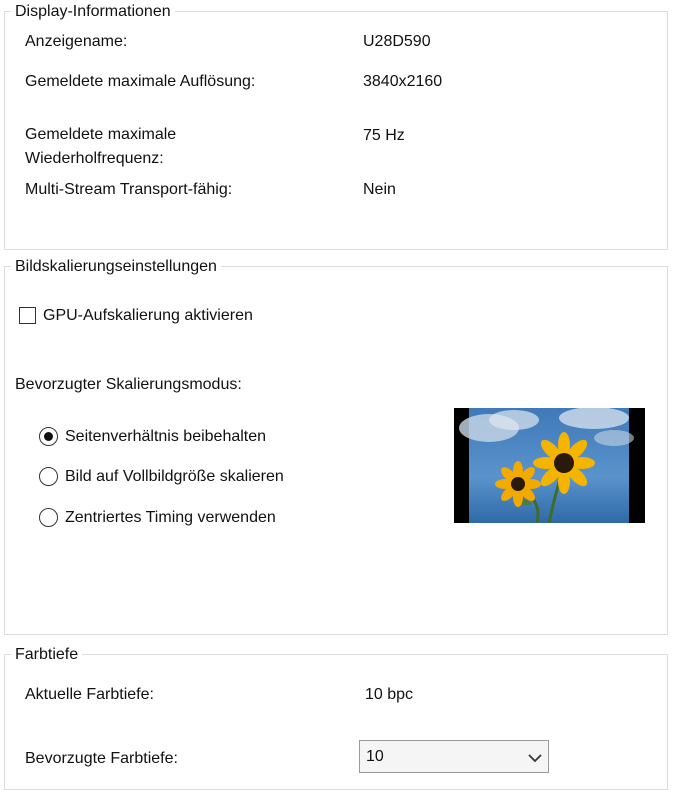  What do you see at coordinates (375, 756) in the screenshot?
I see `dropdown-selected-value: 10` at bounding box center [375, 756].